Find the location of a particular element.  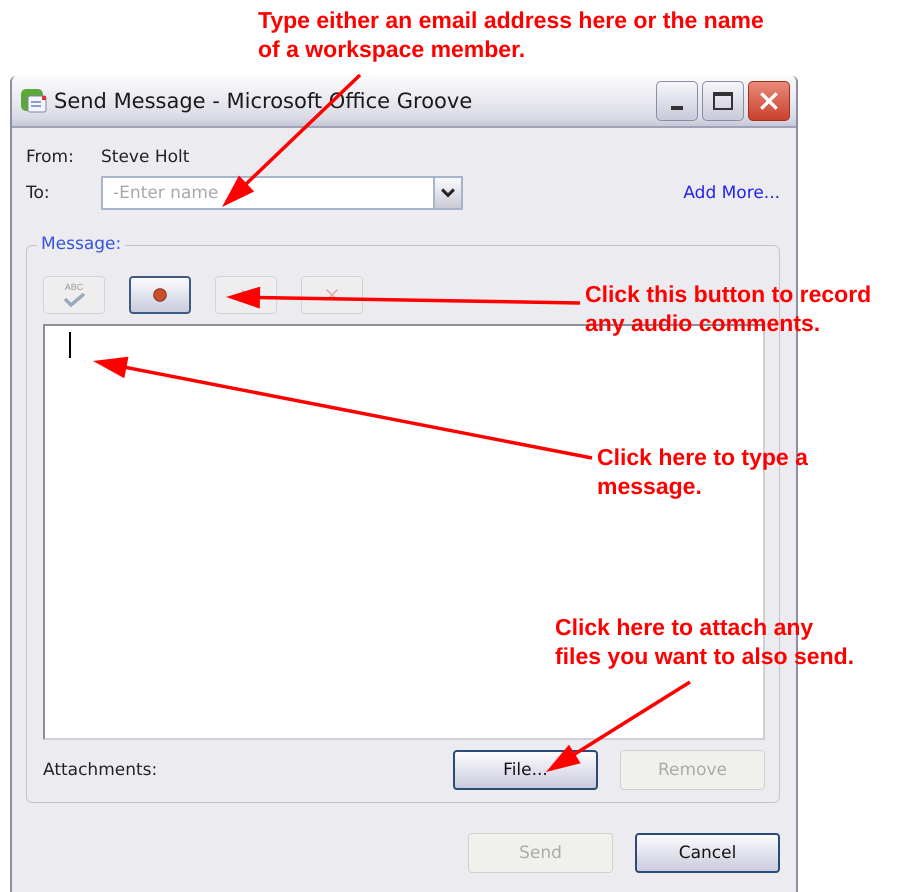

callout-note: Click this button to record any audio comments. is located at coordinates (728, 309).